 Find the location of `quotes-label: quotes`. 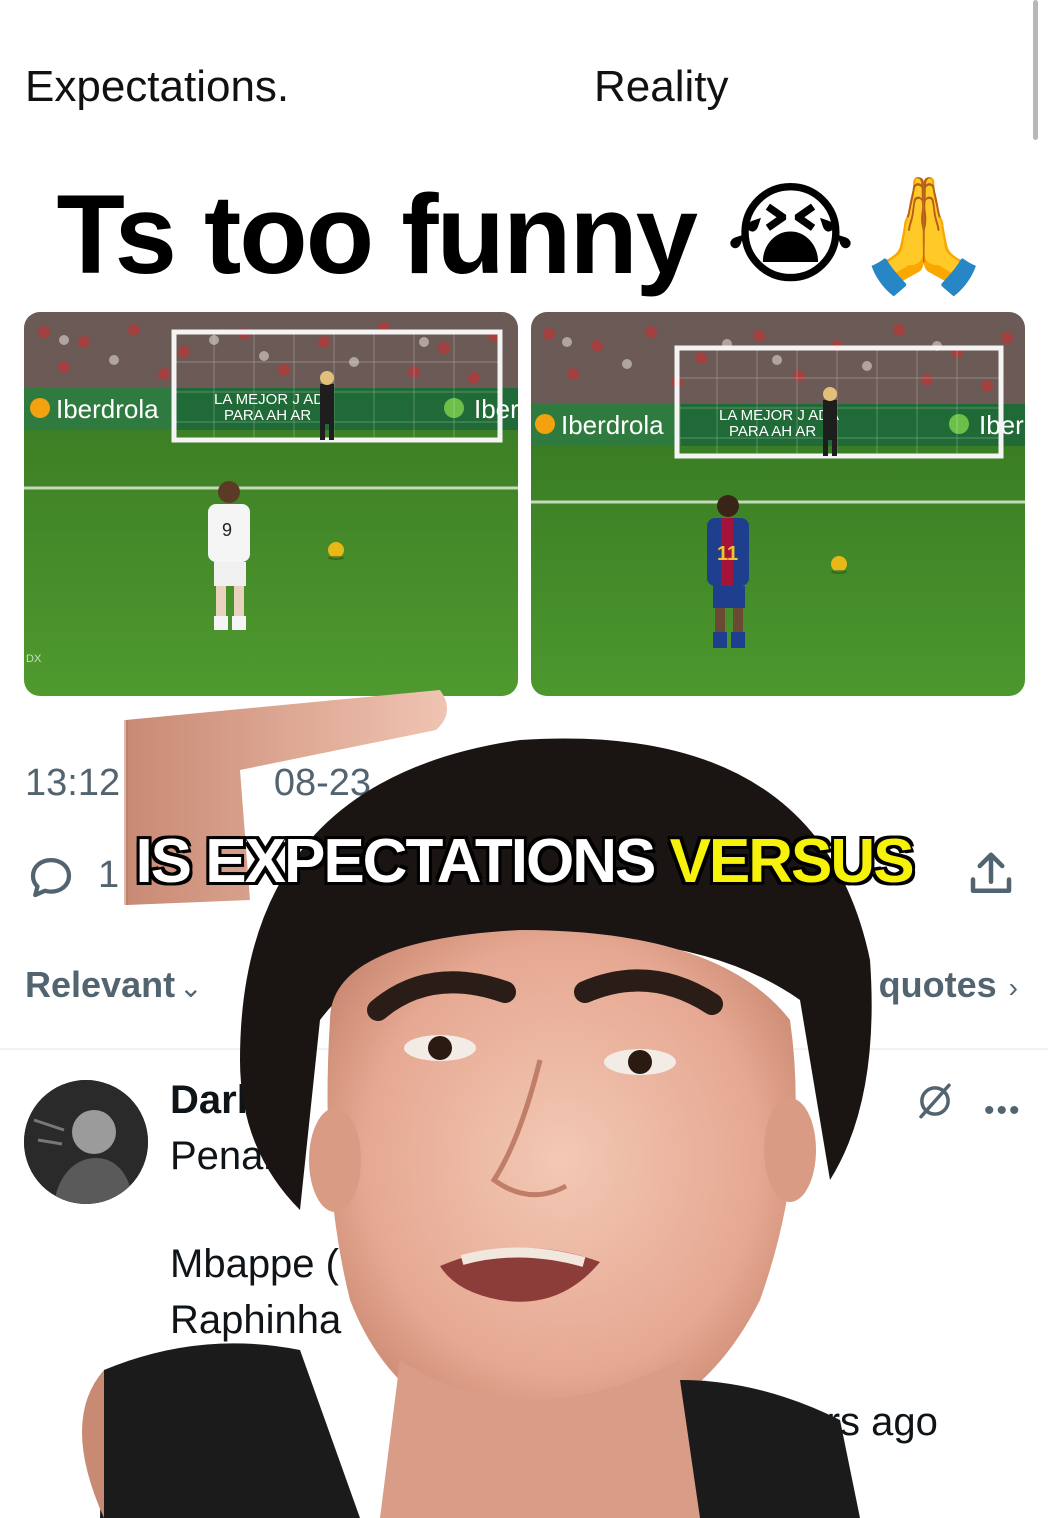

quotes-label: quotes is located at coordinates (937, 984).